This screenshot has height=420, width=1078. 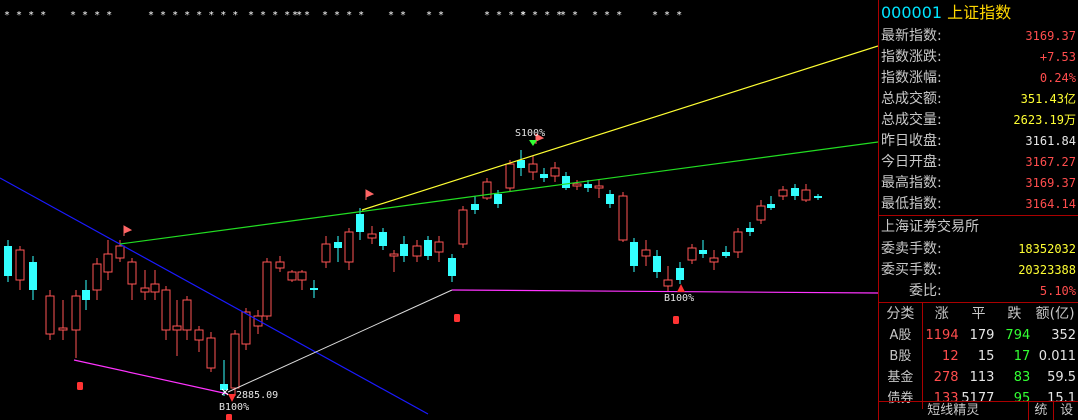 What do you see at coordinates (1057, 78) in the screenshot?
I see `quote-field-value: 0.24%` at bounding box center [1057, 78].